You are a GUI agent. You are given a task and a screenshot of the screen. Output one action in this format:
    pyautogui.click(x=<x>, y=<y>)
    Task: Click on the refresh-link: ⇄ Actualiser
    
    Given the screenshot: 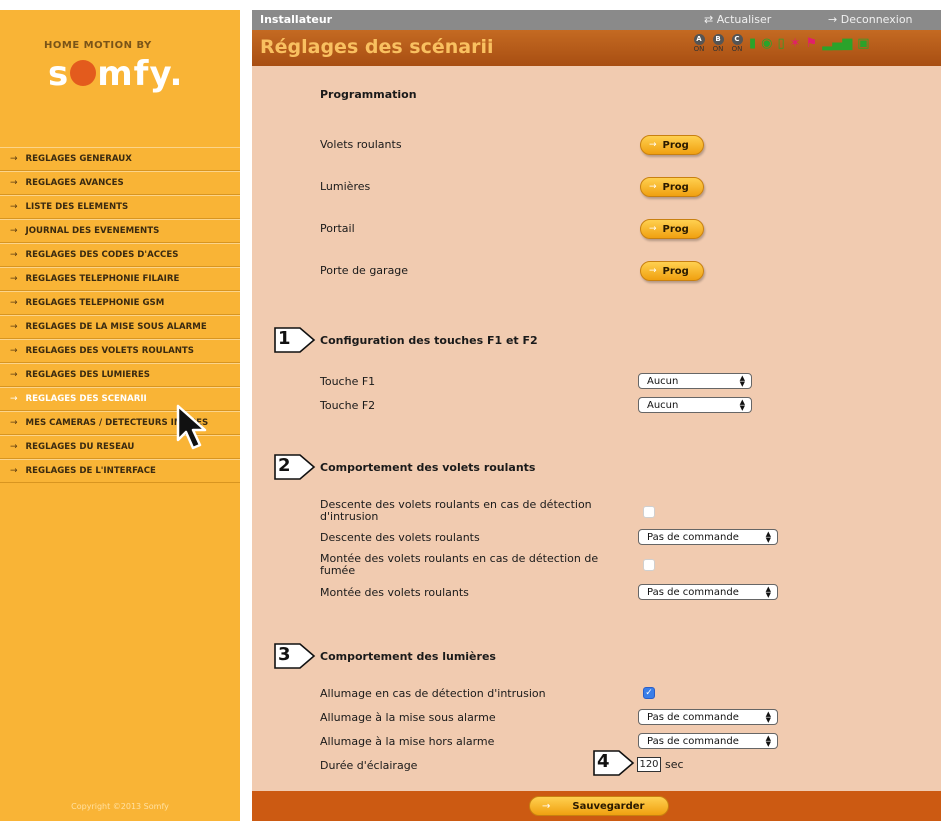 What is the action you would take?
    pyautogui.click(x=737, y=19)
    